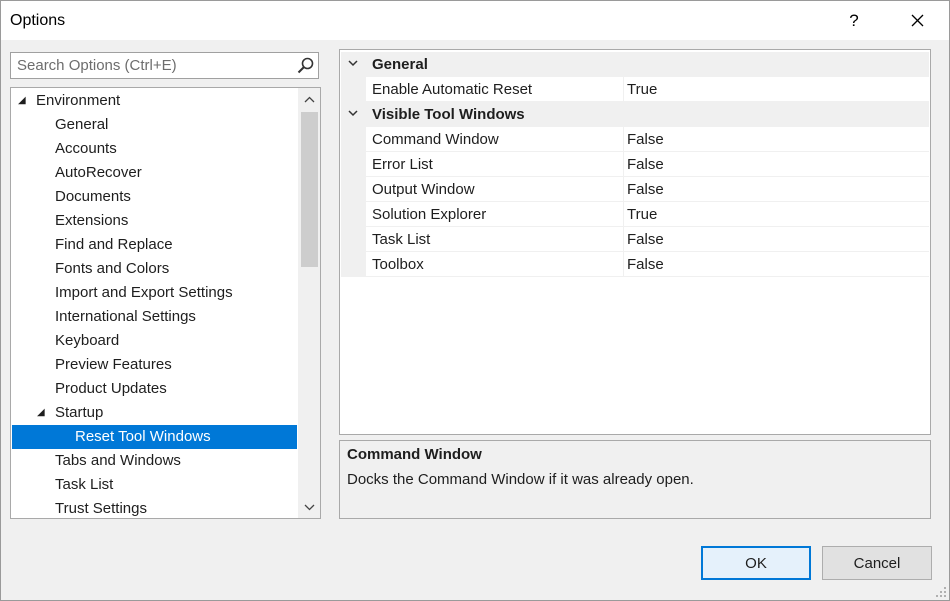 This screenshot has height=601, width=950. I want to click on tree-item: Extensions, so click(154, 221).